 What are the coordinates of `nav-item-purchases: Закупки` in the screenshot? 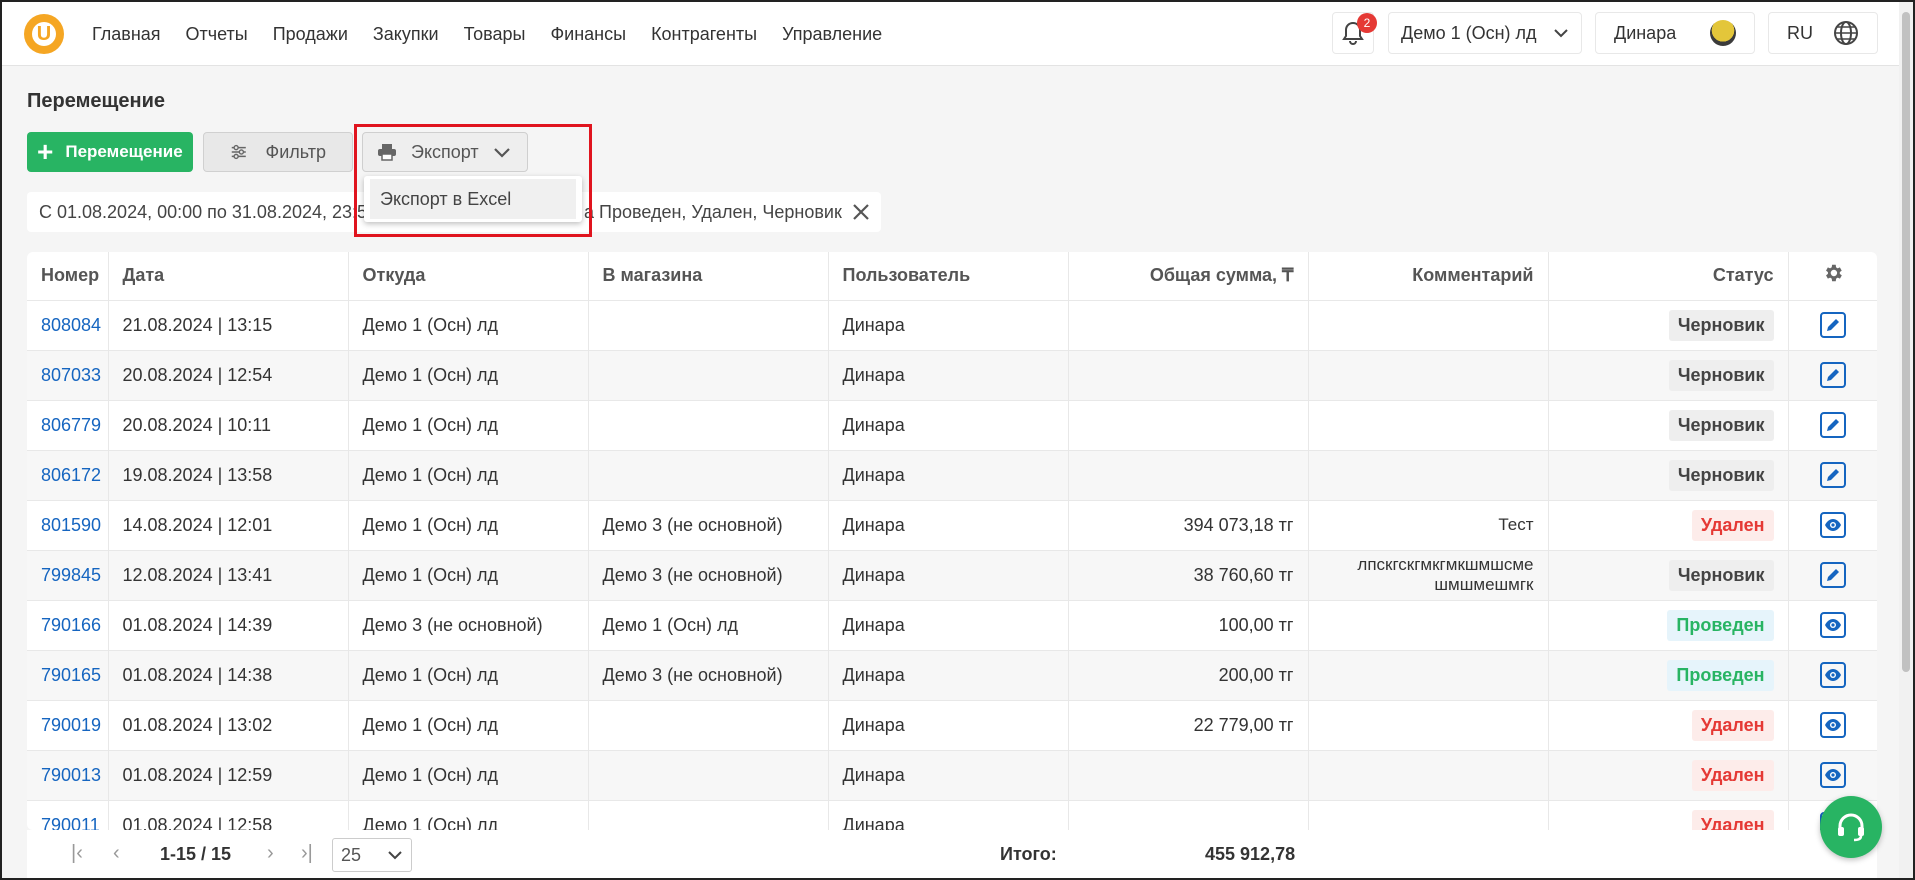 It's located at (406, 34).